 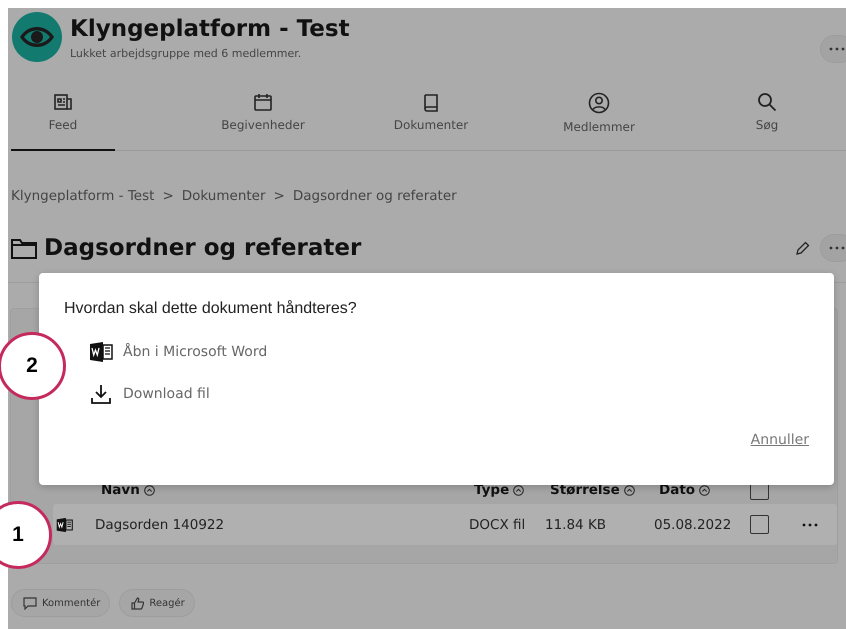 What do you see at coordinates (157, 603) in the screenshot?
I see `action-button: Reagér` at bounding box center [157, 603].